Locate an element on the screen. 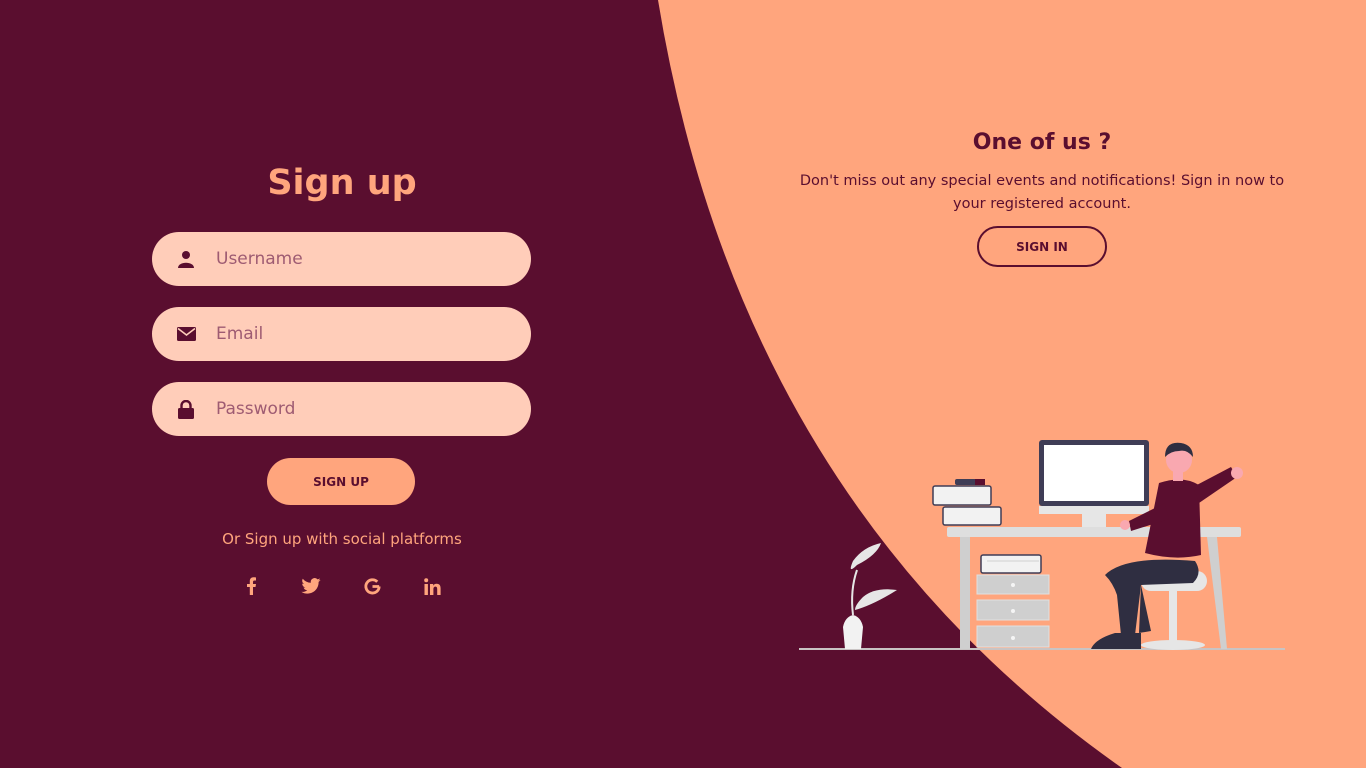  password-input is located at coordinates (361, 409).